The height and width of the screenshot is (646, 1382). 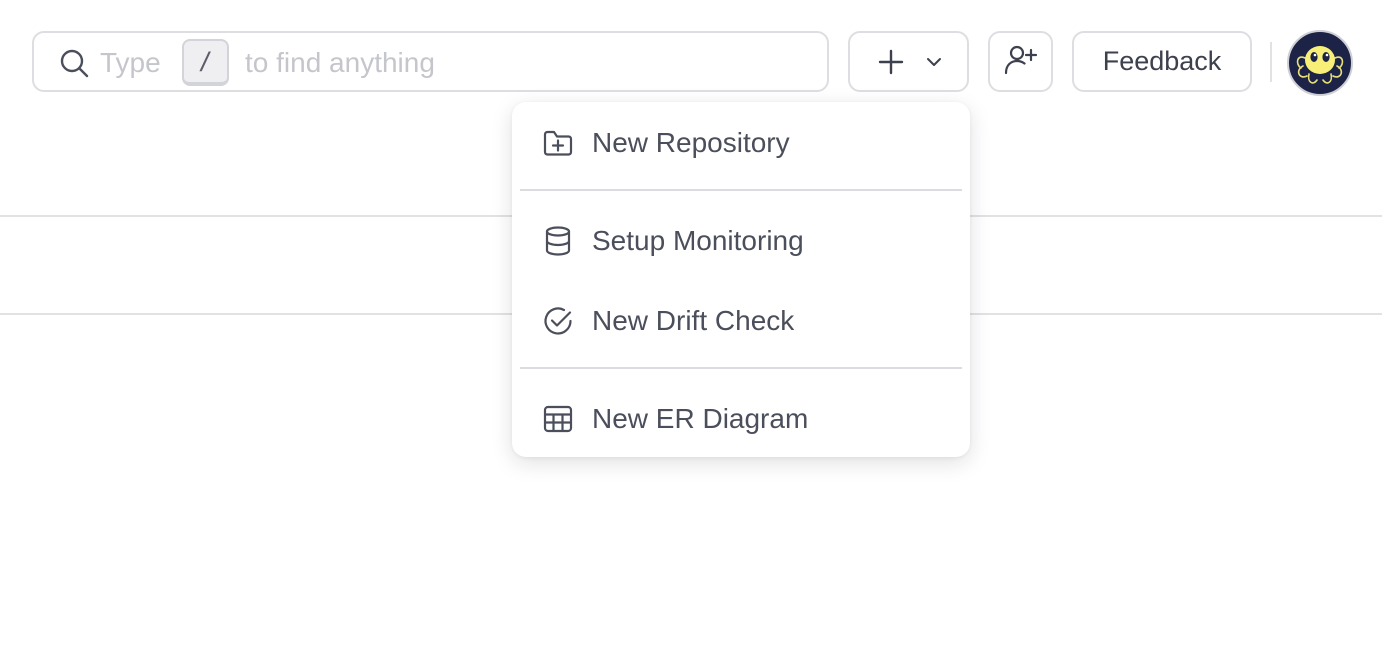 I want to click on circle-check-icon, so click(x=558, y=321).